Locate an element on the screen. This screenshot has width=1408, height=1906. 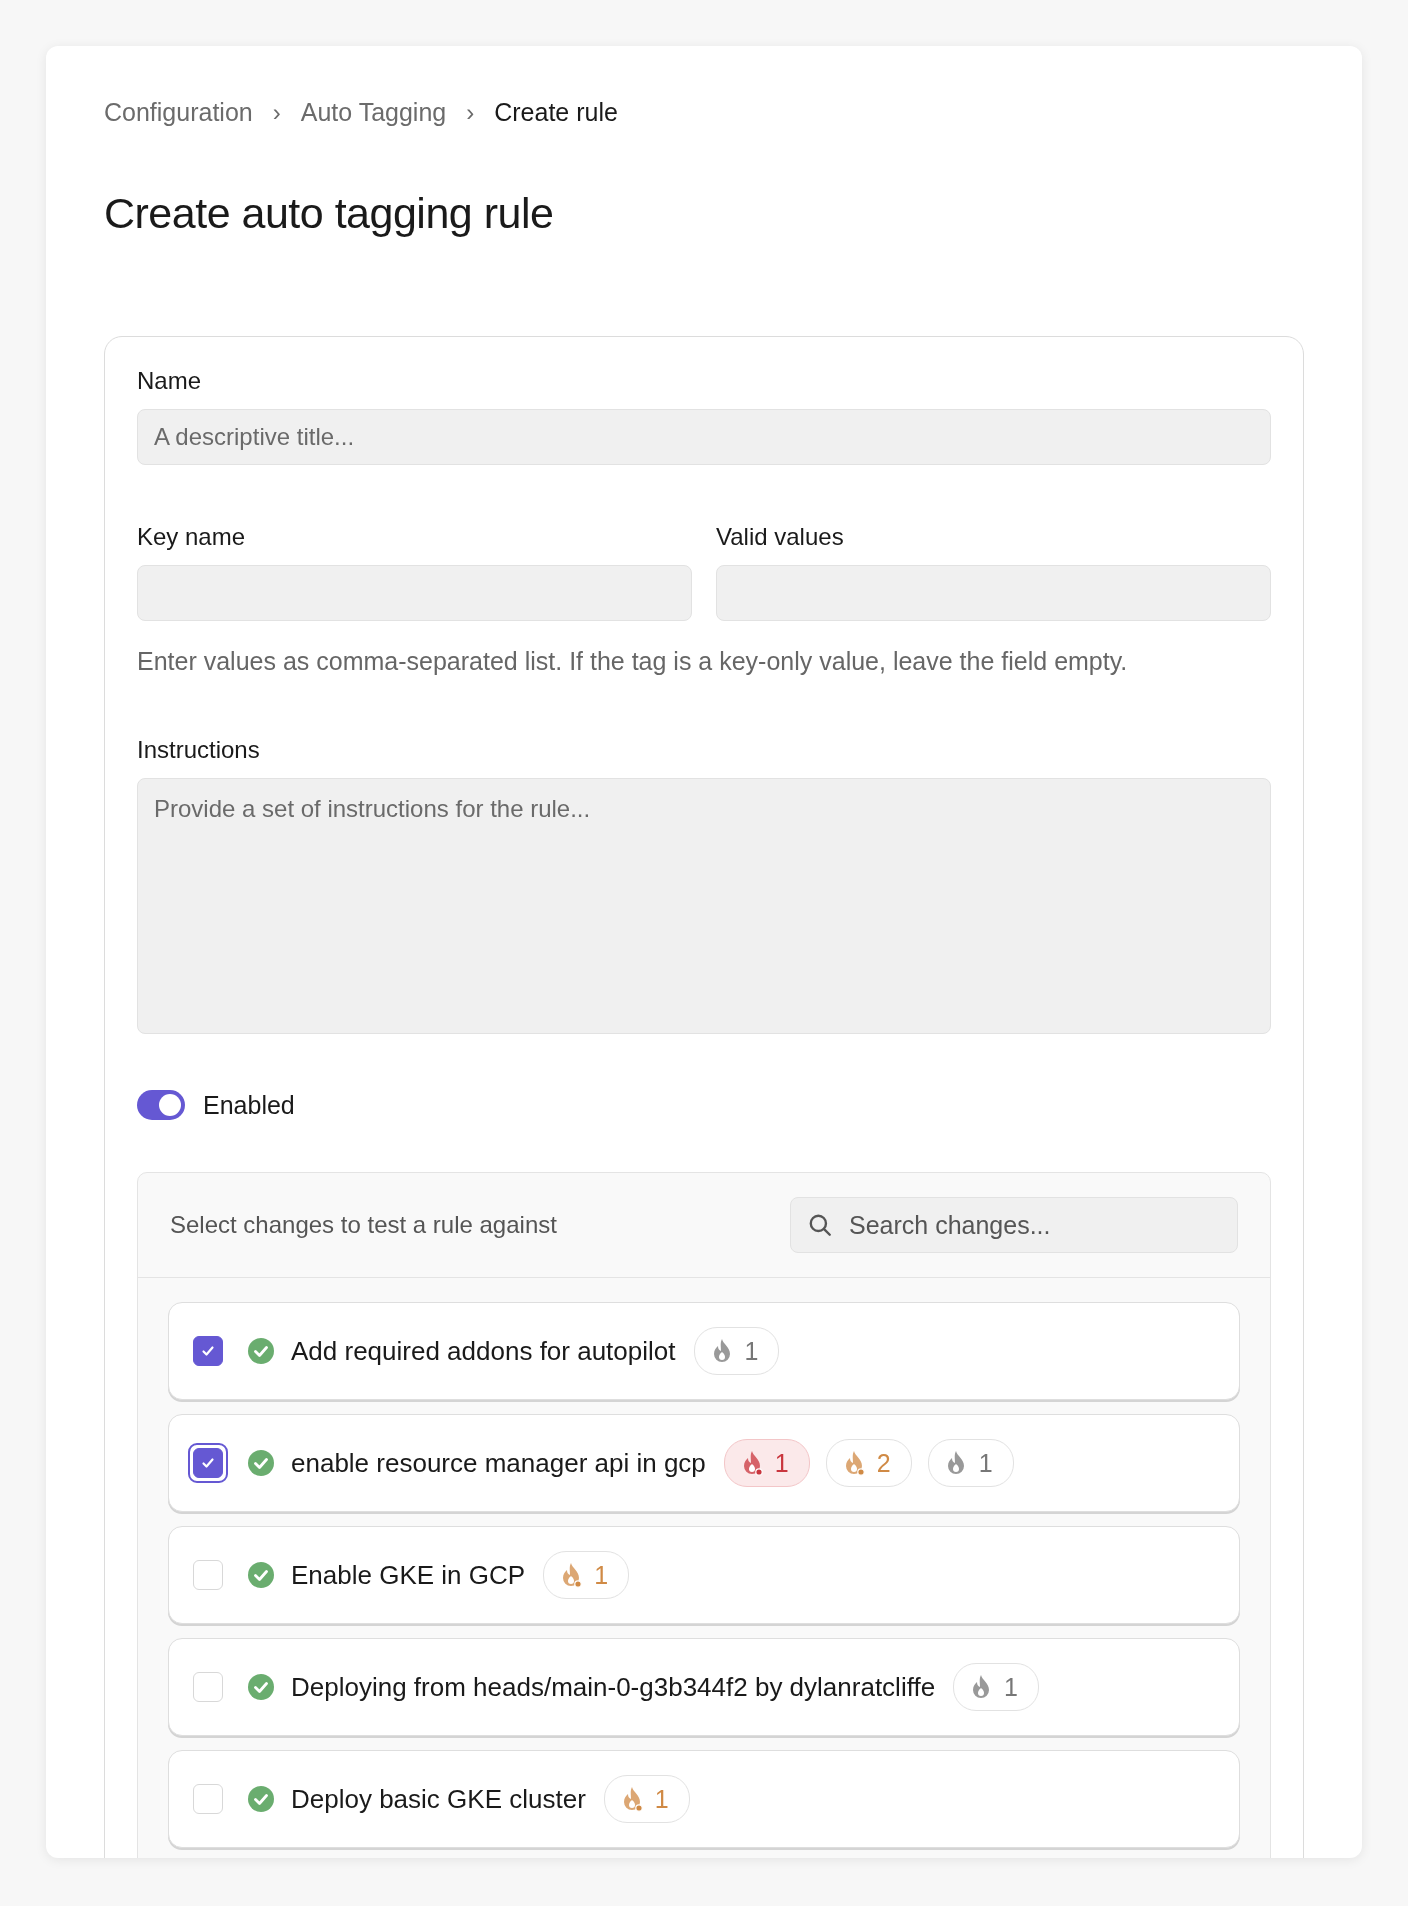
breadcrumb-link: Auto Tagging is located at coordinates (373, 112).